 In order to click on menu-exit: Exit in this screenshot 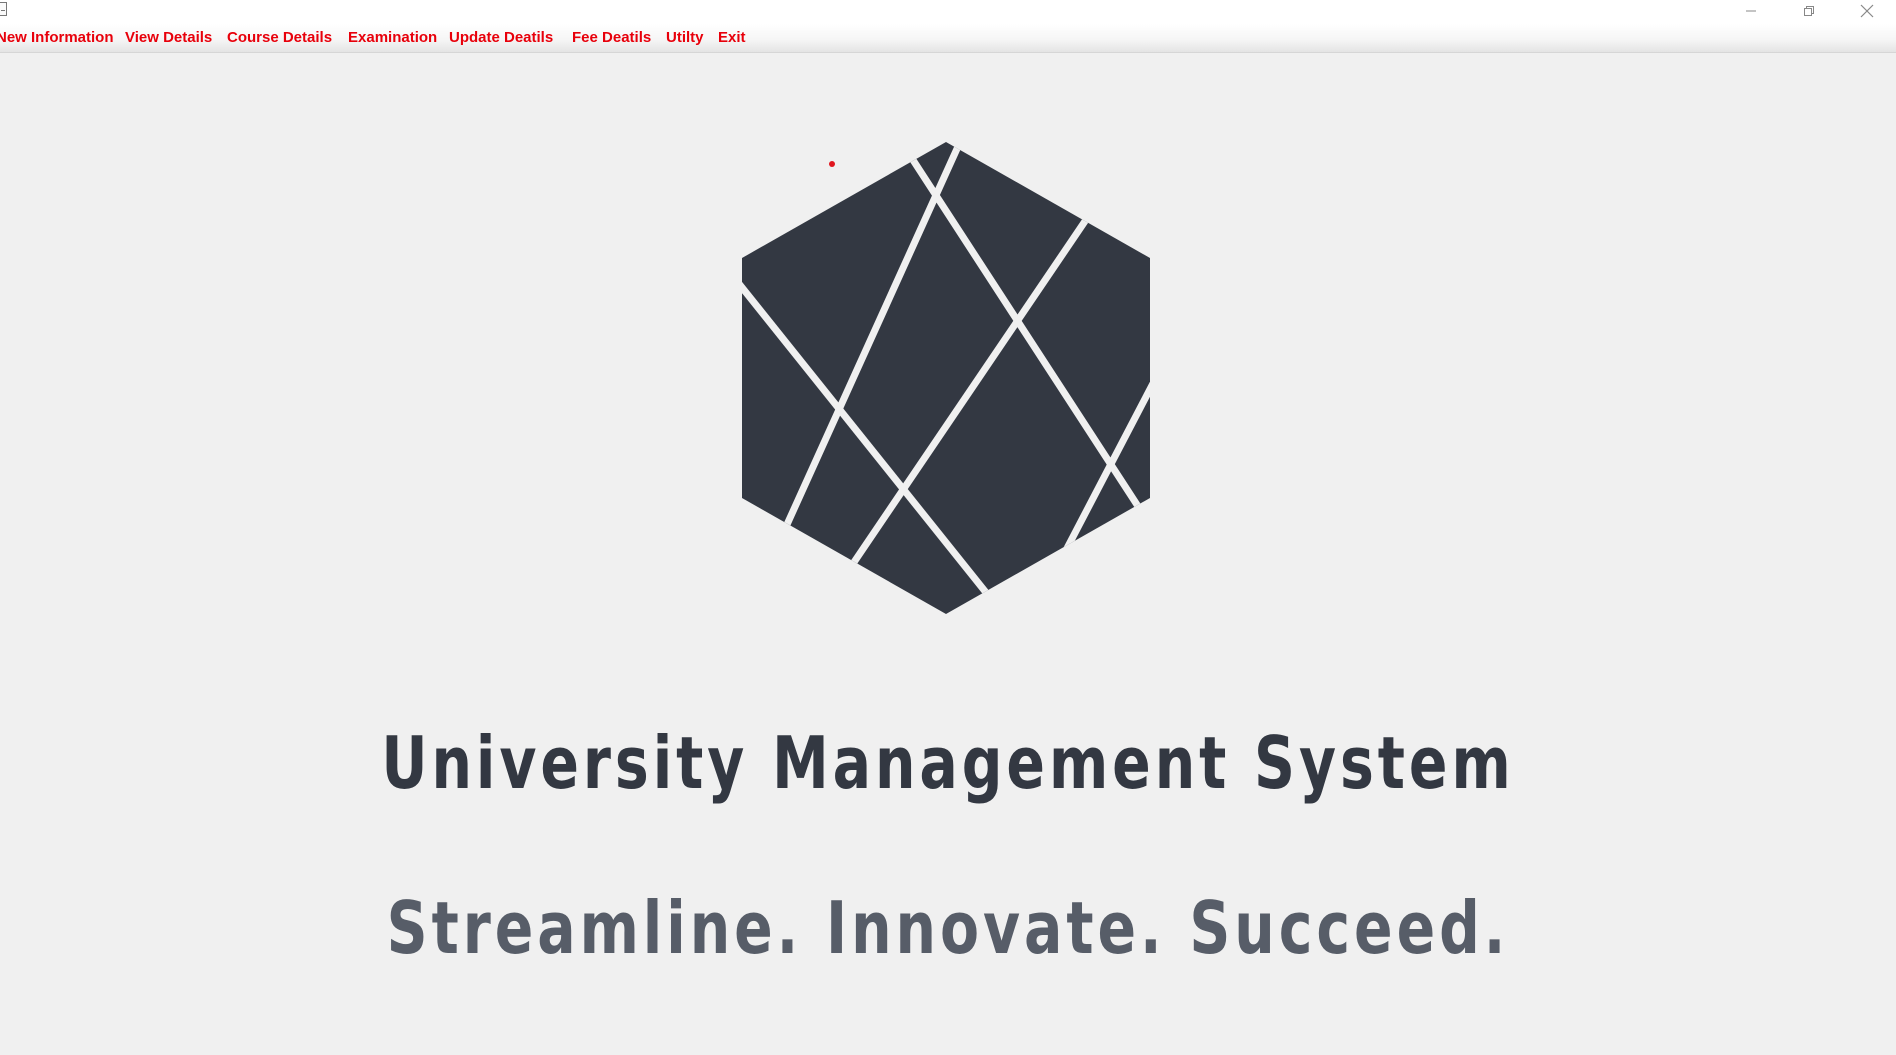, I will do `click(732, 38)`.